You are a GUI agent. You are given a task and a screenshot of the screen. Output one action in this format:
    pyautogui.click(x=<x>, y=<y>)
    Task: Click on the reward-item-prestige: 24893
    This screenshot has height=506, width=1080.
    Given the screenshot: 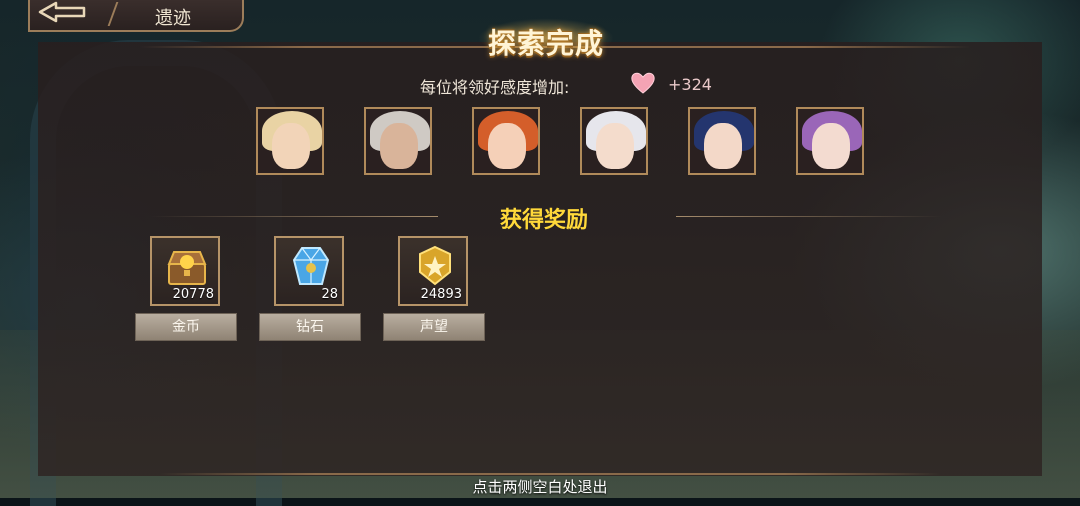 What is the action you would take?
    pyautogui.click(x=433, y=271)
    